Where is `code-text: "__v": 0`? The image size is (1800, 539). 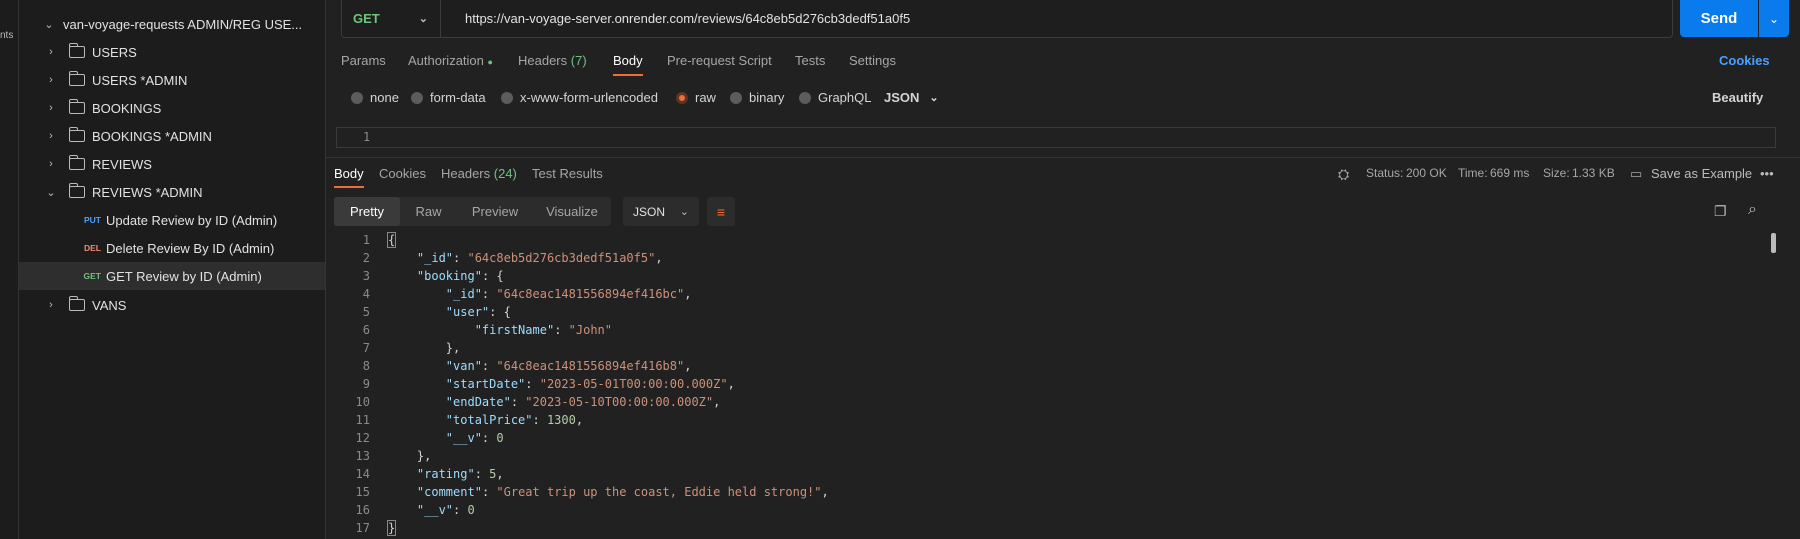
code-text: "__v": 0 is located at coordinates (431, 512).